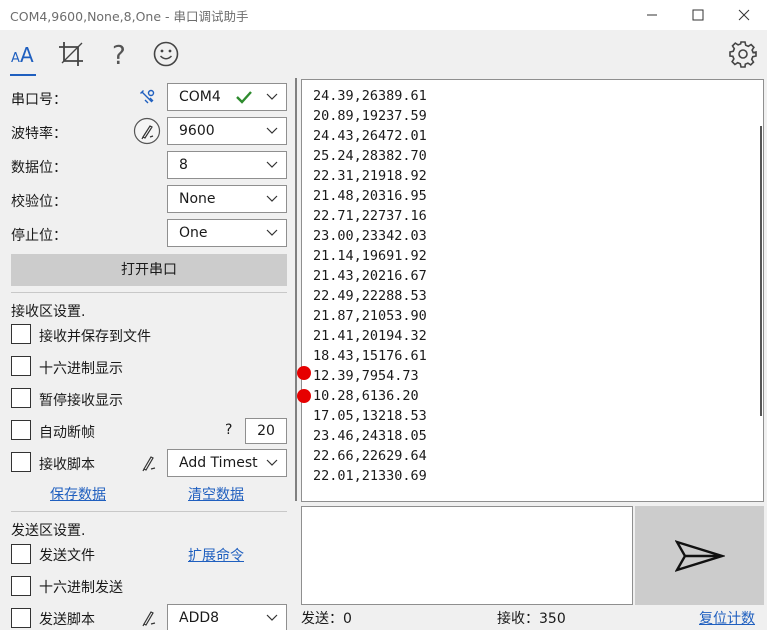 The height and width of the screenshot is (630, 767). Describe the element at coordinates (200, 97) in the screenshot. I see `port-select-value: COM4` at that location.